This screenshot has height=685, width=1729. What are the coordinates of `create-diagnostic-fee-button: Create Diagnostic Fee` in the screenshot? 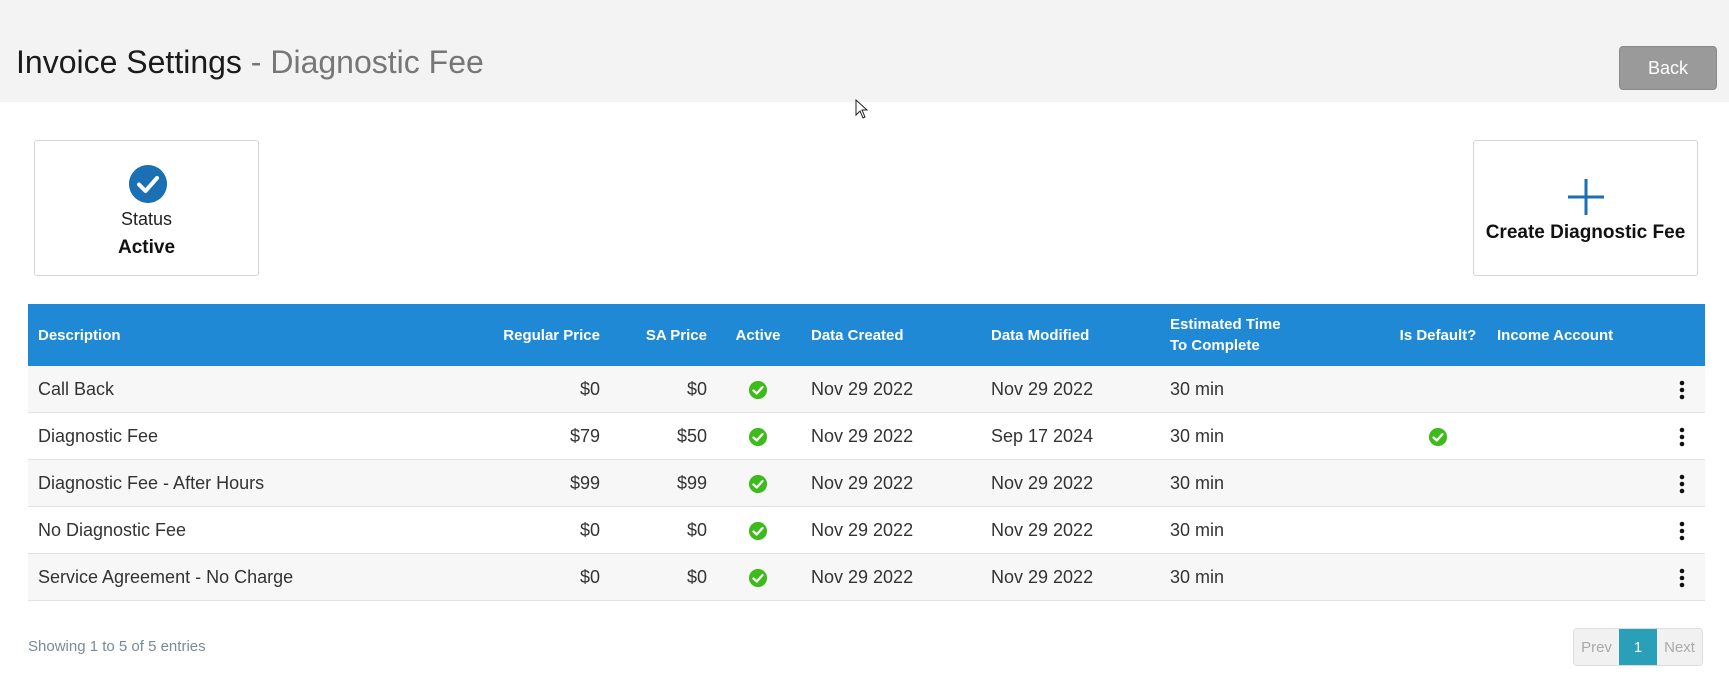 It's located at (1585, 208).